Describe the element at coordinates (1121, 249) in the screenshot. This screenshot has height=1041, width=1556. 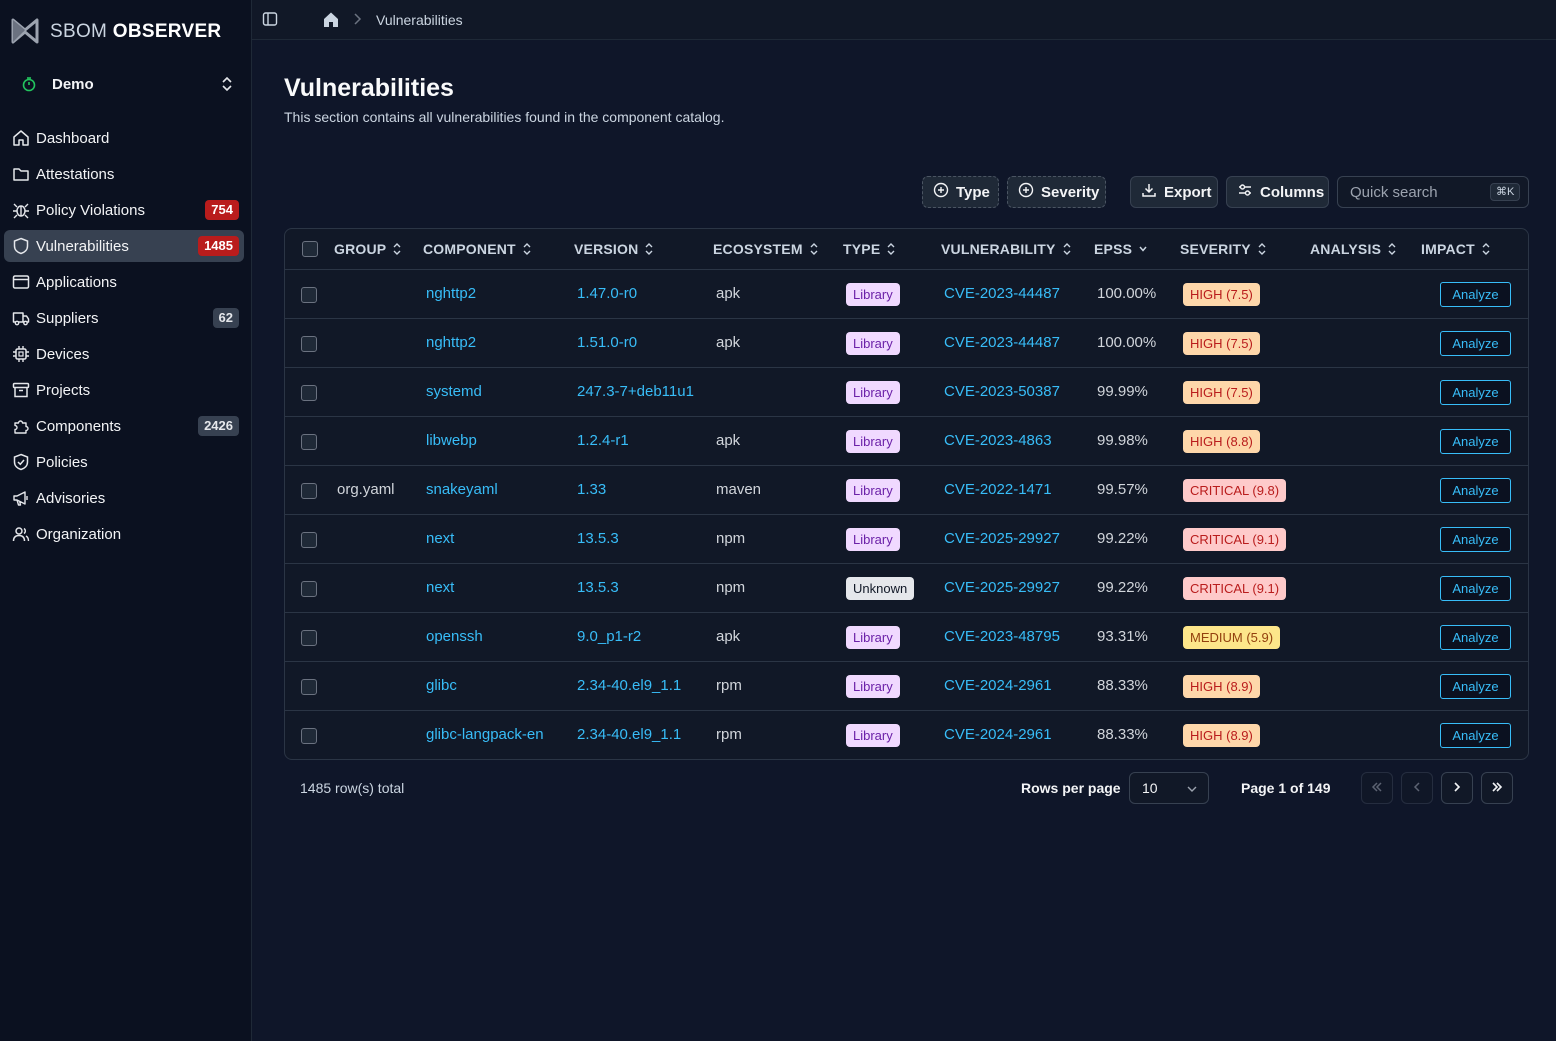
I see `column-header-epss: EPSS` at that location.